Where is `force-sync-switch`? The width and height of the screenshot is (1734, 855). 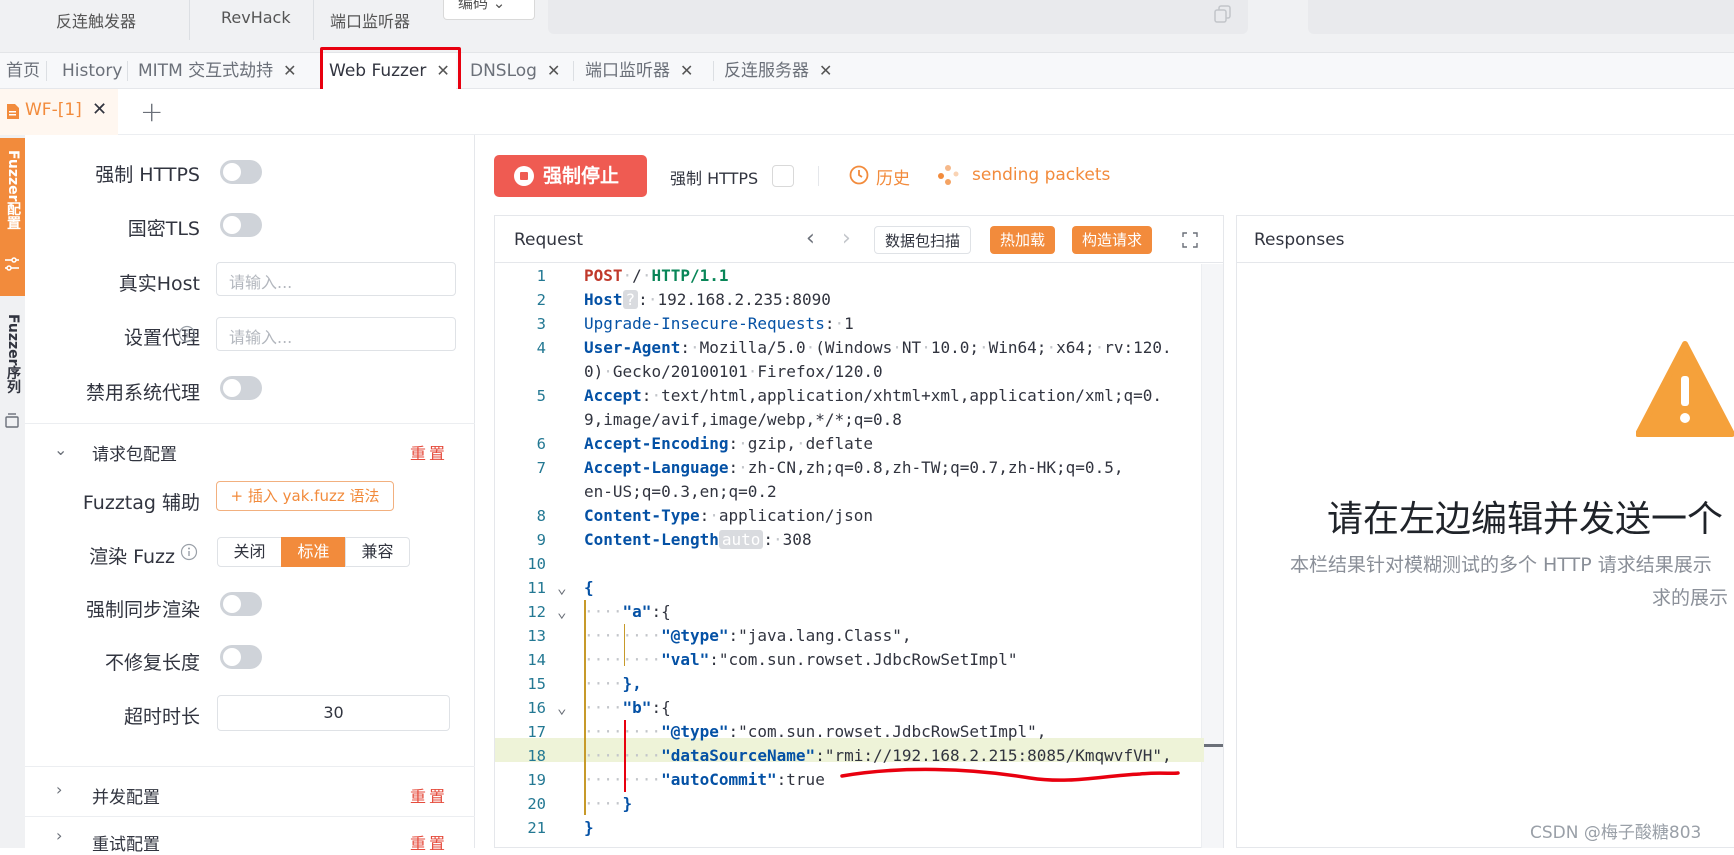 force-sync-switch is located at coordinates (241, 604).